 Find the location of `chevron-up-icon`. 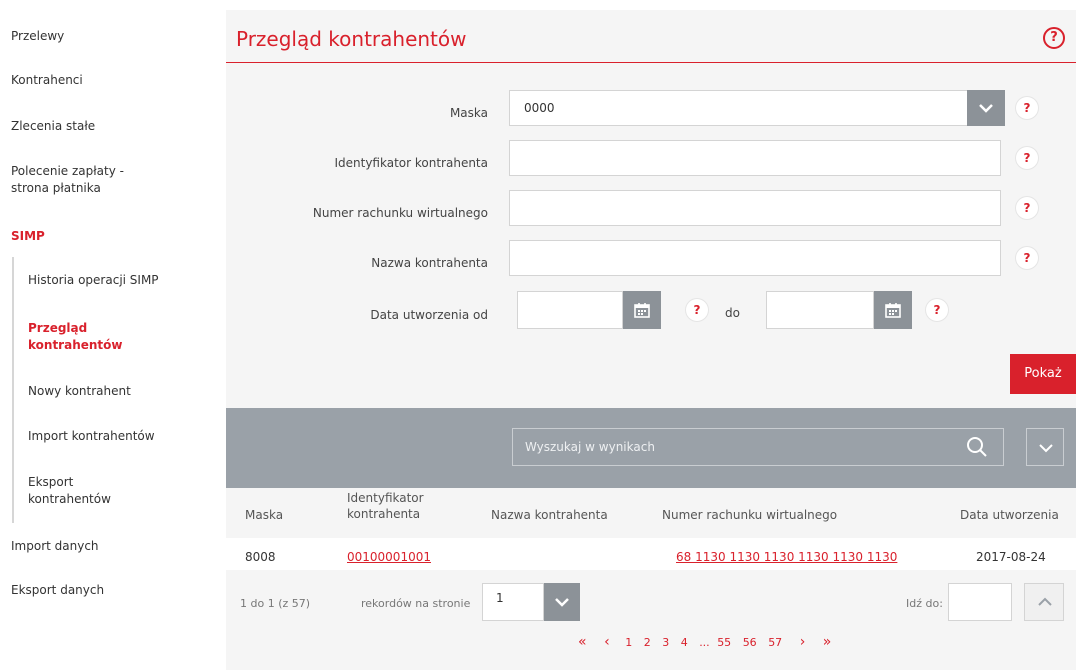

chevron-up-icon is located at coordinates (1045, 601).